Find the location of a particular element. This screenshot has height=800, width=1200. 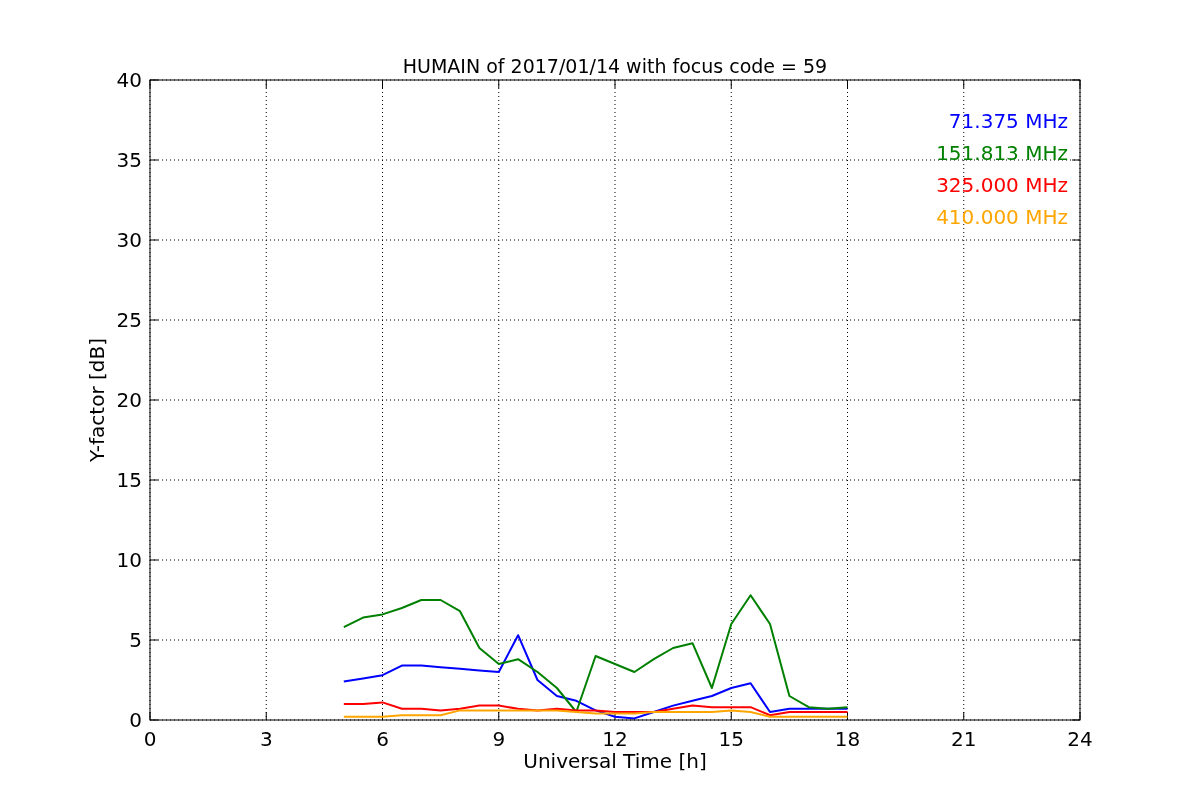

tick-label: 9 is located at coordinates (499, 739).